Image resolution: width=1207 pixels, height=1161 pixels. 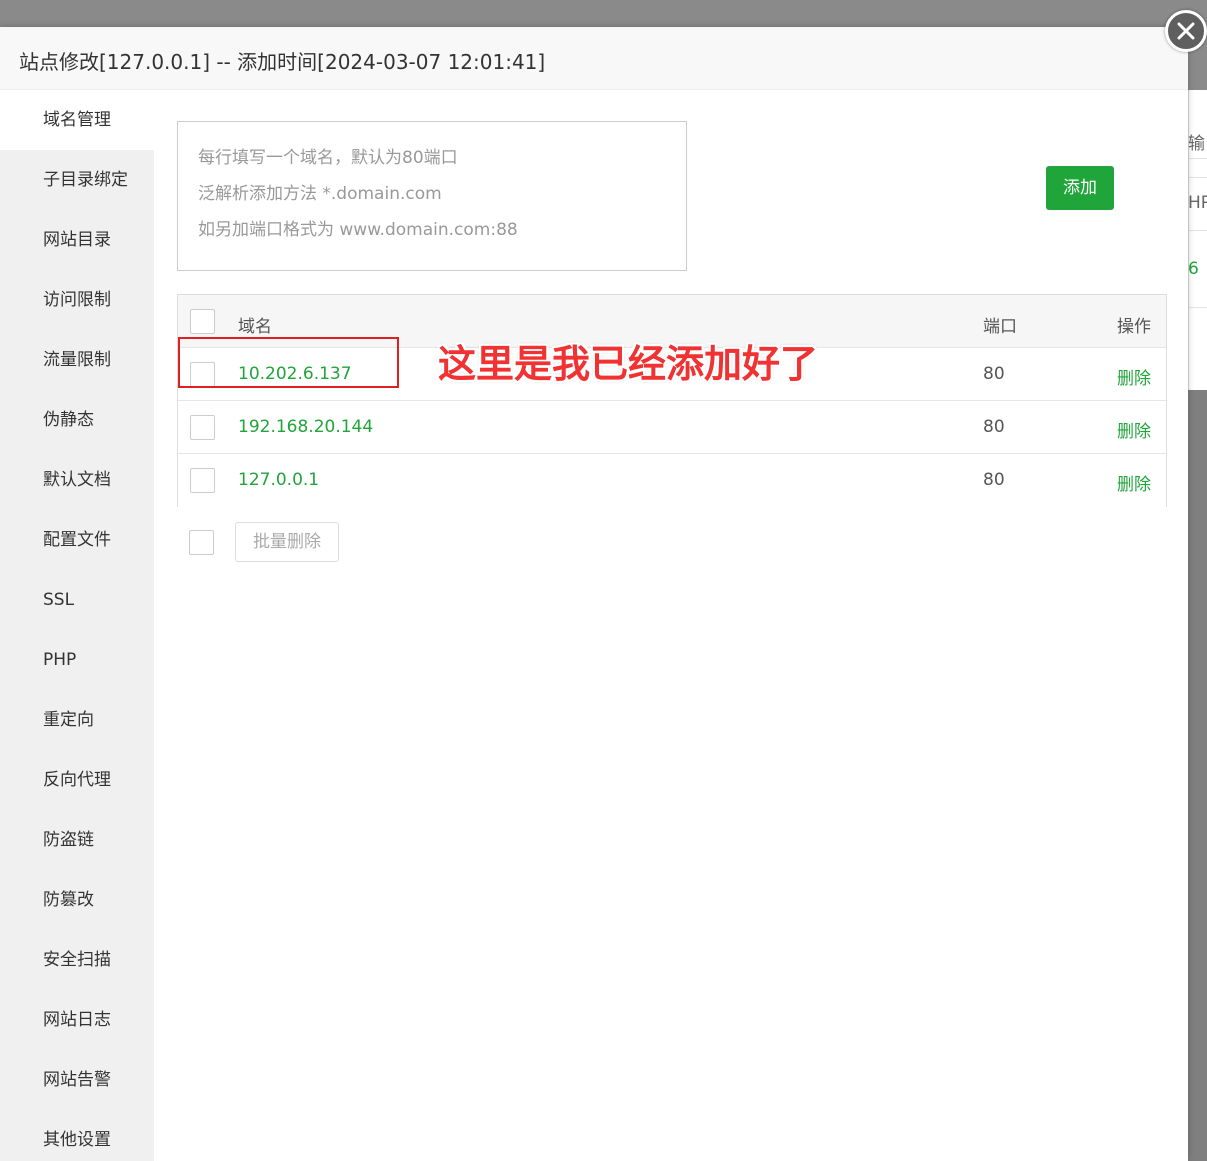 What do you see at coordinates (77, 120) in the screenshot?
I see `sidebar-item-domain-management: 域名管理` at bounding box center [77, 120].